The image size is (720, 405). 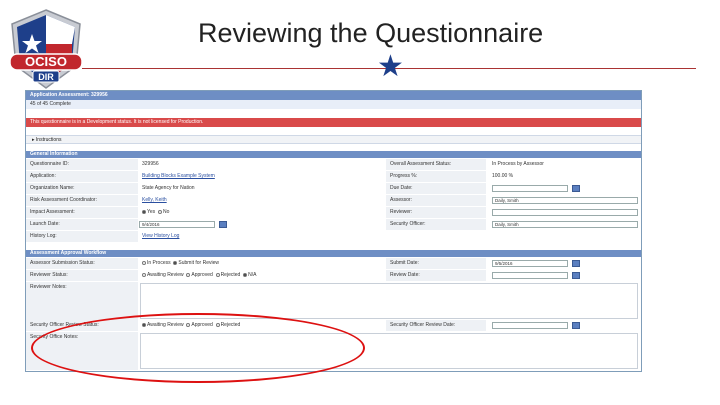 What do you see at coordinates (82, 263) in the screenshot?
I see `assessor-submission-status-label: Assessor Submission Status:` at bounding box center [82, 263].